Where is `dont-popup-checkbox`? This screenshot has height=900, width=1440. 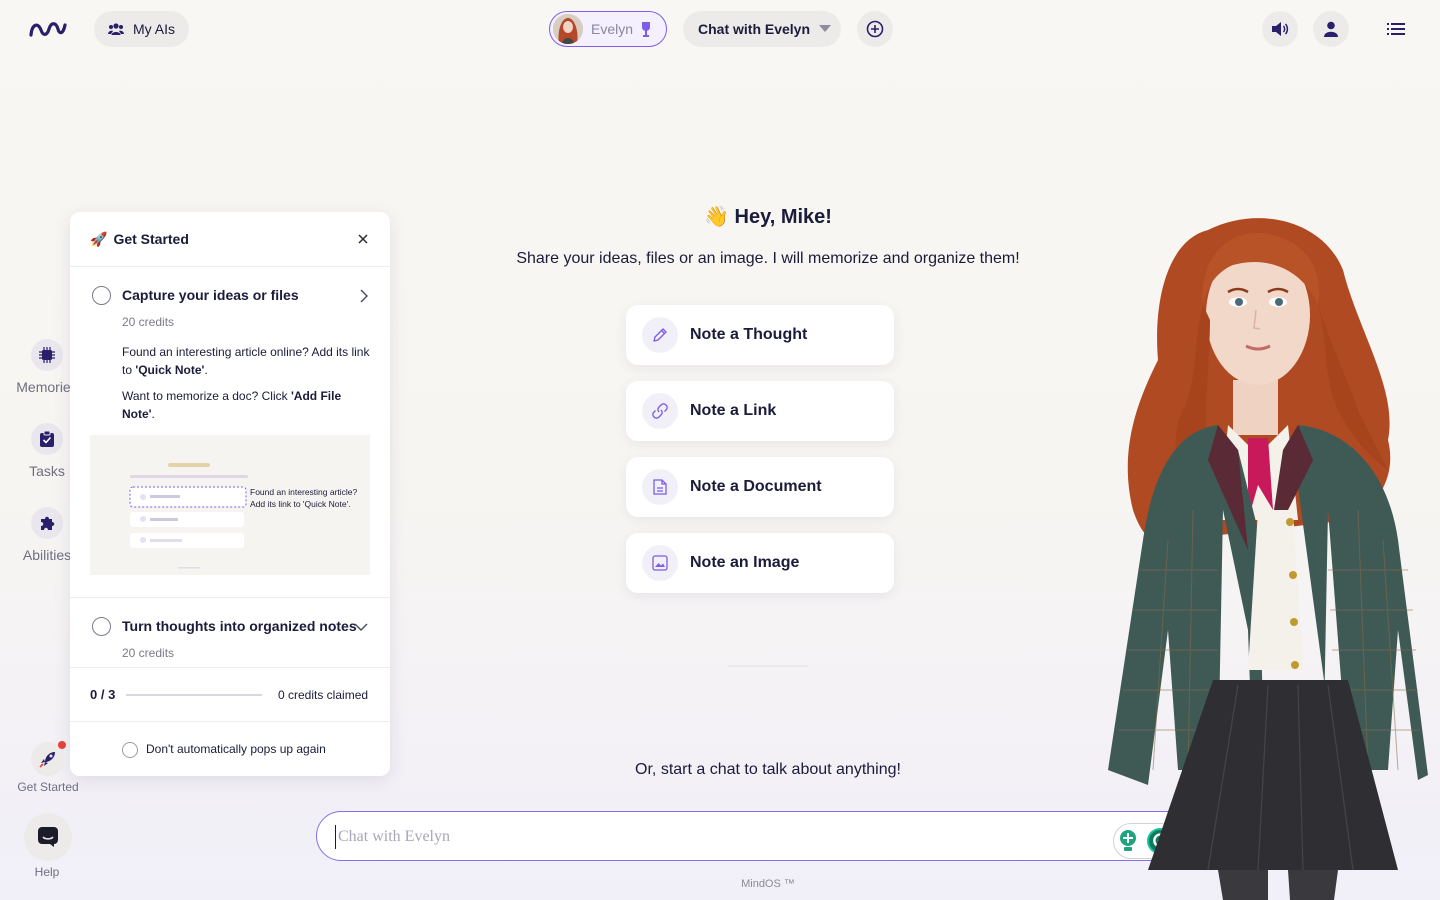 dont-popup-checkbox is located at coordinates (130, 750).